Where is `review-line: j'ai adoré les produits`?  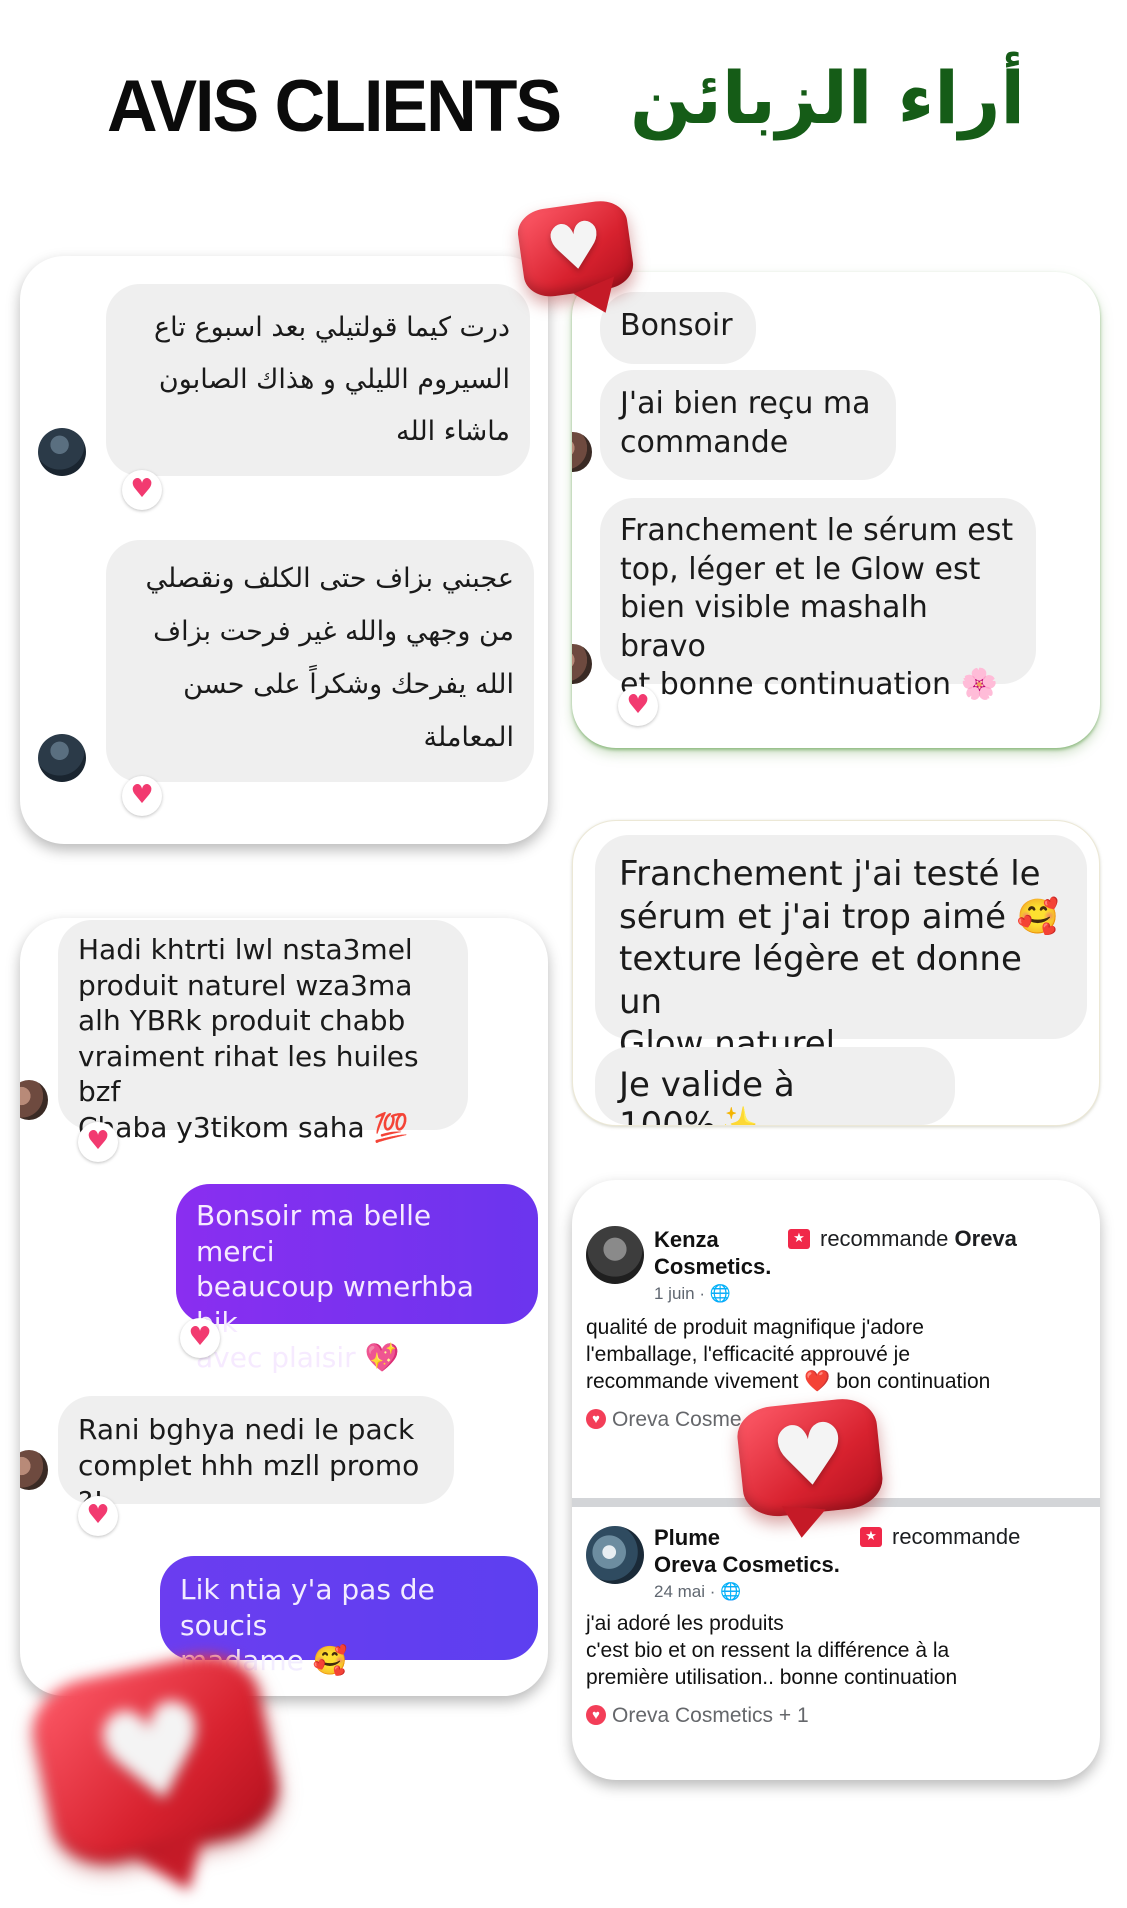
review-line: j'ai adoré les produits is located at coordinates (685, 1623).